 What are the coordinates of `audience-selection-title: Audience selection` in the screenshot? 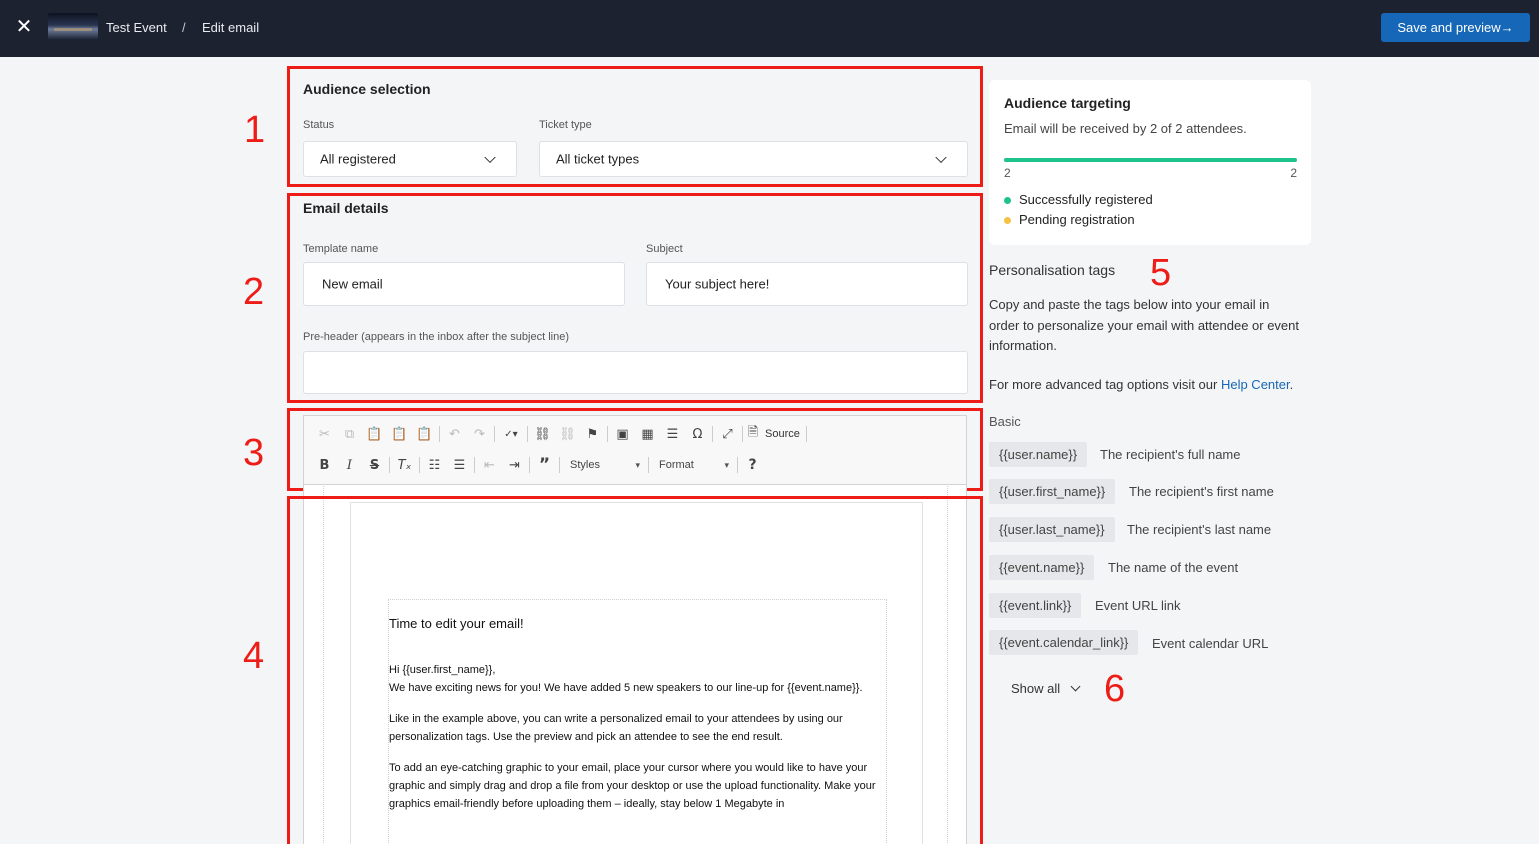 It's located at (367, 89).